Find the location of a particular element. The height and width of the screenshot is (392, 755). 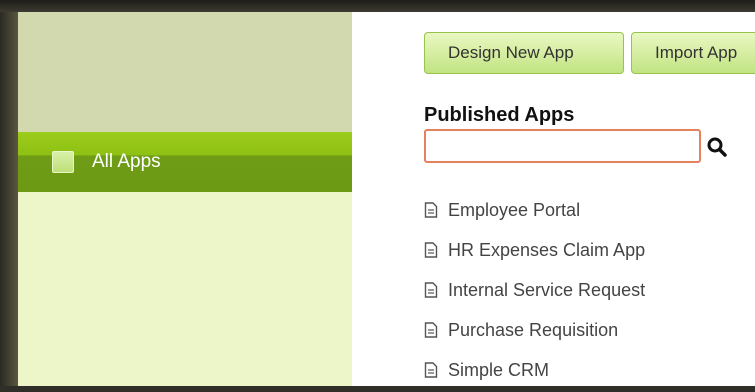

app-list-item-internal-service: Internal Service Request is located at coordinates (534, 290).